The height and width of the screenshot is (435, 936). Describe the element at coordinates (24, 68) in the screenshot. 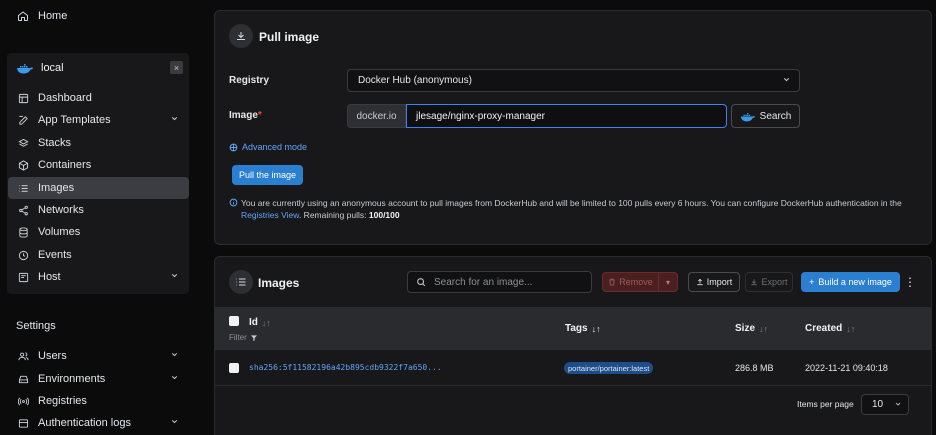

I see `docker-whale-icon` at that location.